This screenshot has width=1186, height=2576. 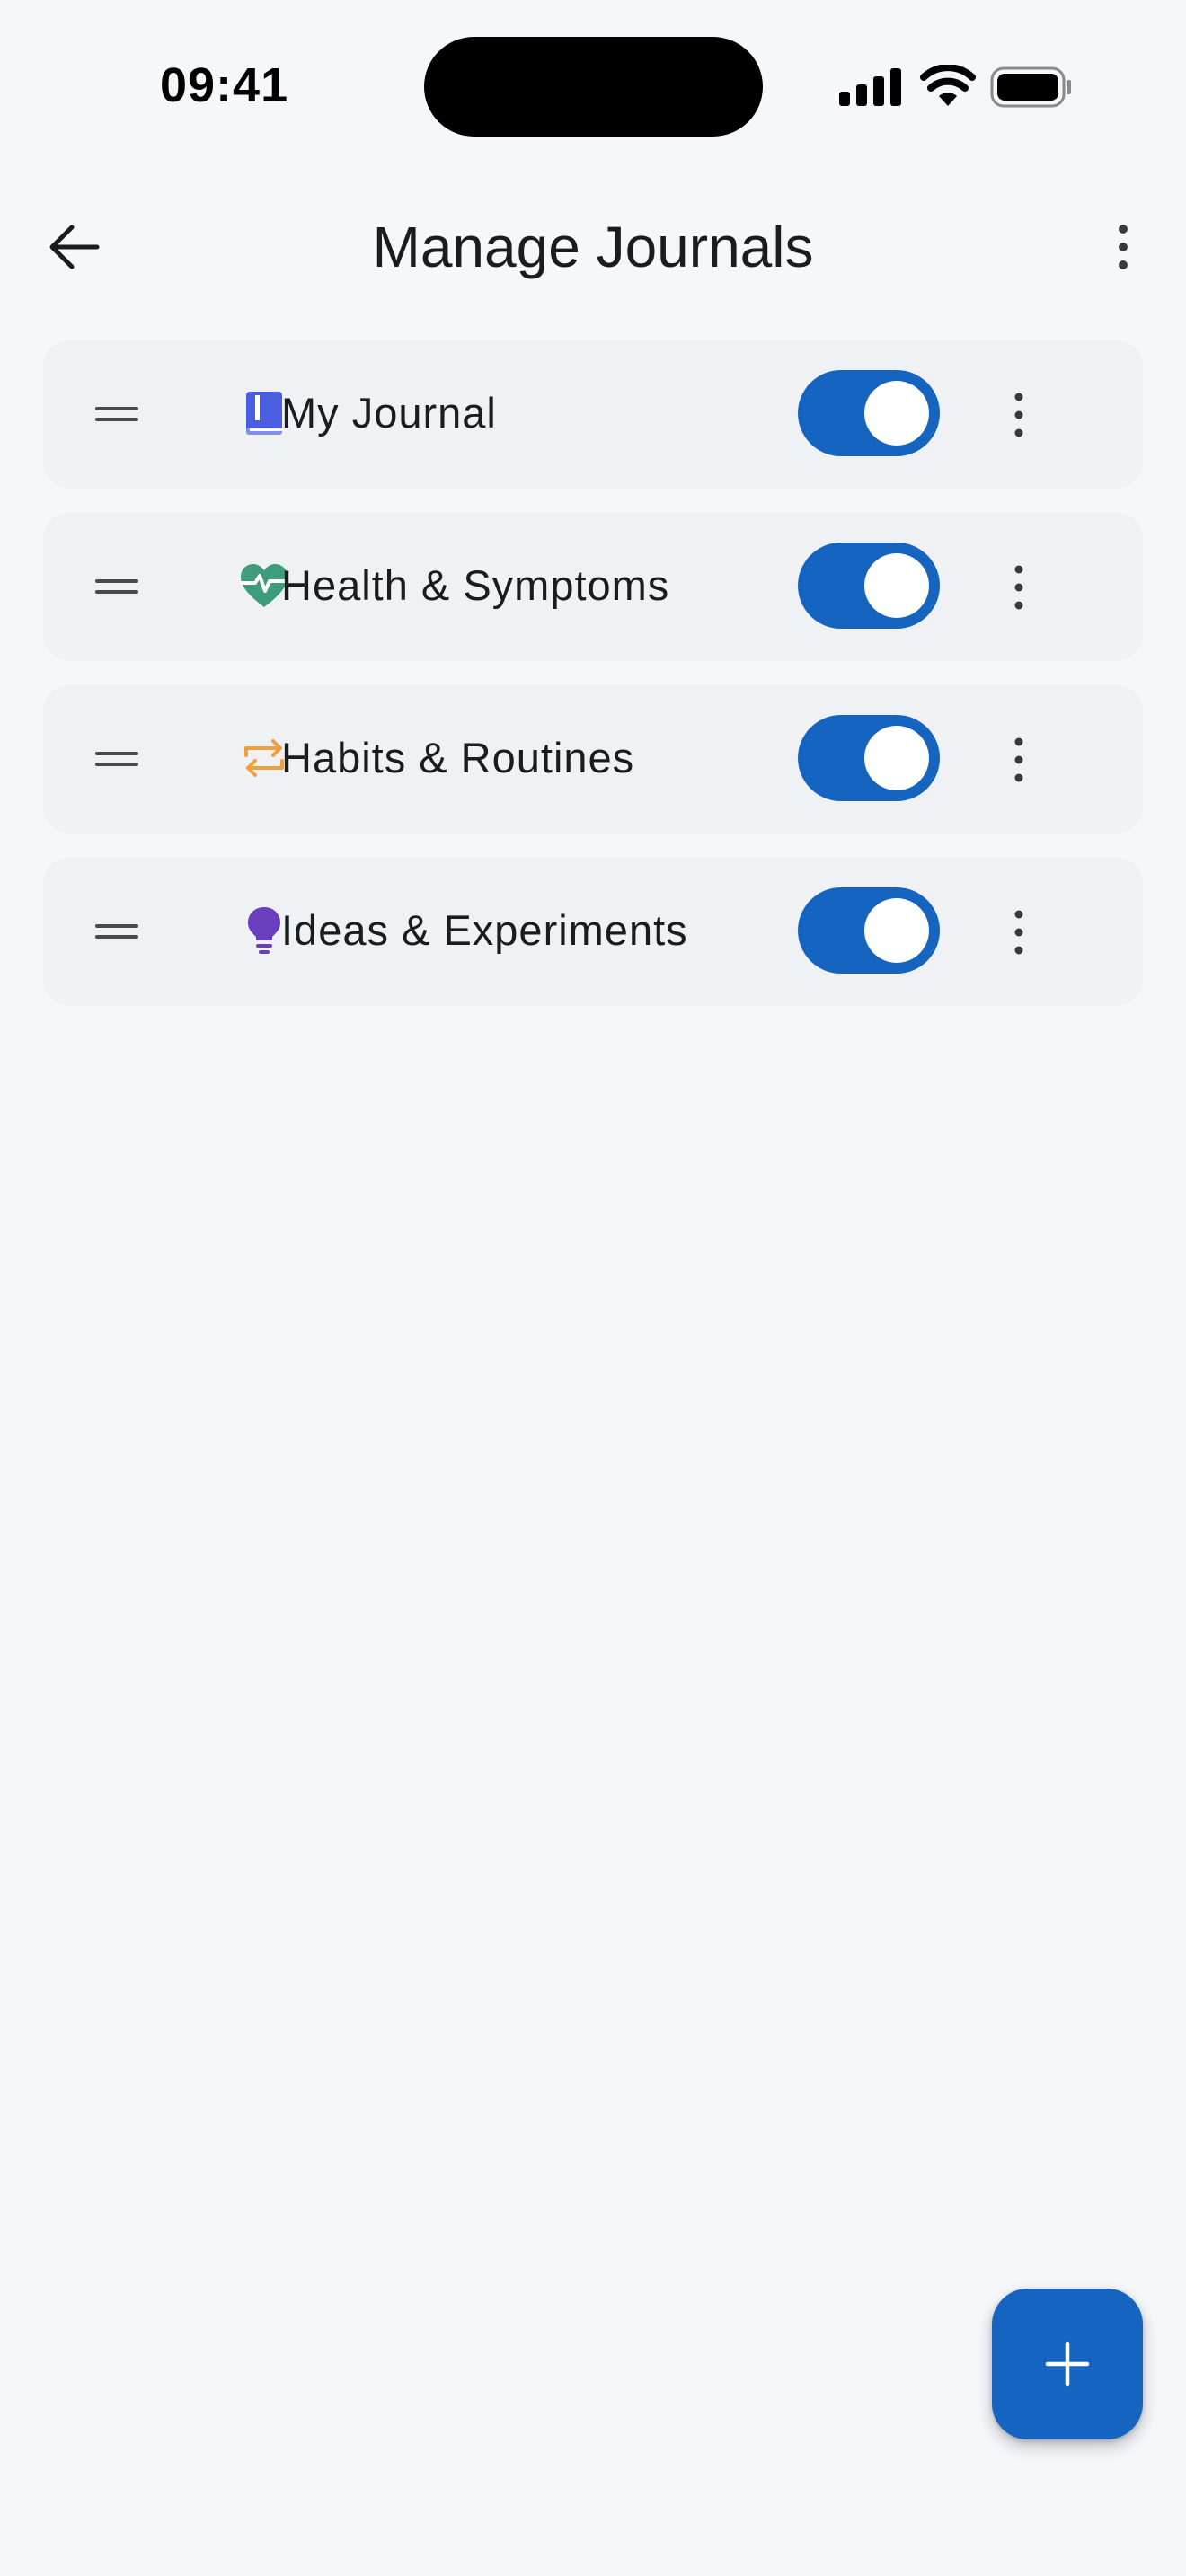 What do you see at coordinates (593, 247) in the screenshot?
I see `page-title: Manage Journals` at bounding box center [593, 247].